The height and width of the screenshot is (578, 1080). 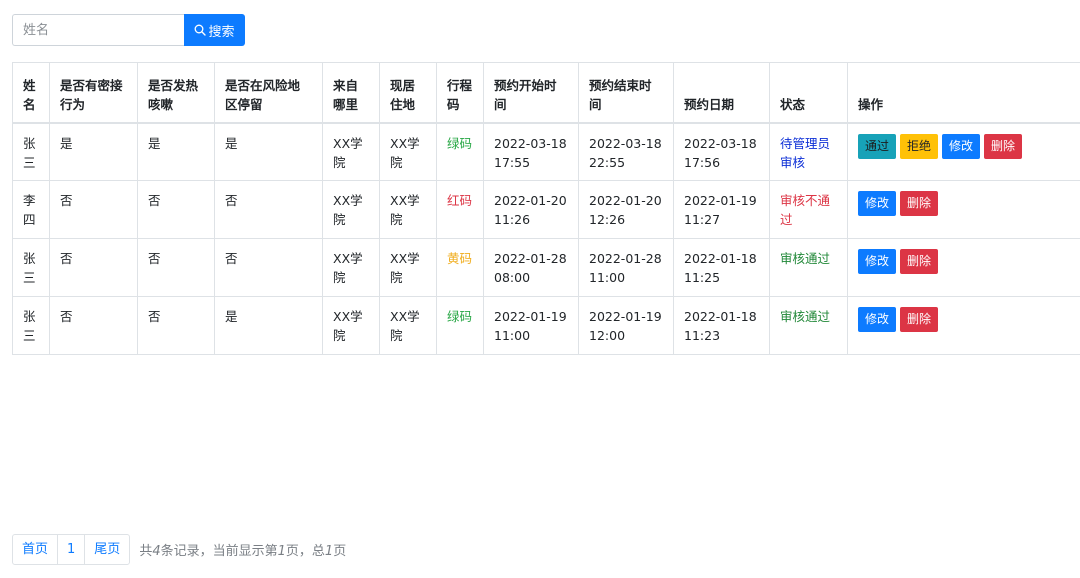 I want to click on cell-travel-code: 黄码, so click(x=460, y=267).